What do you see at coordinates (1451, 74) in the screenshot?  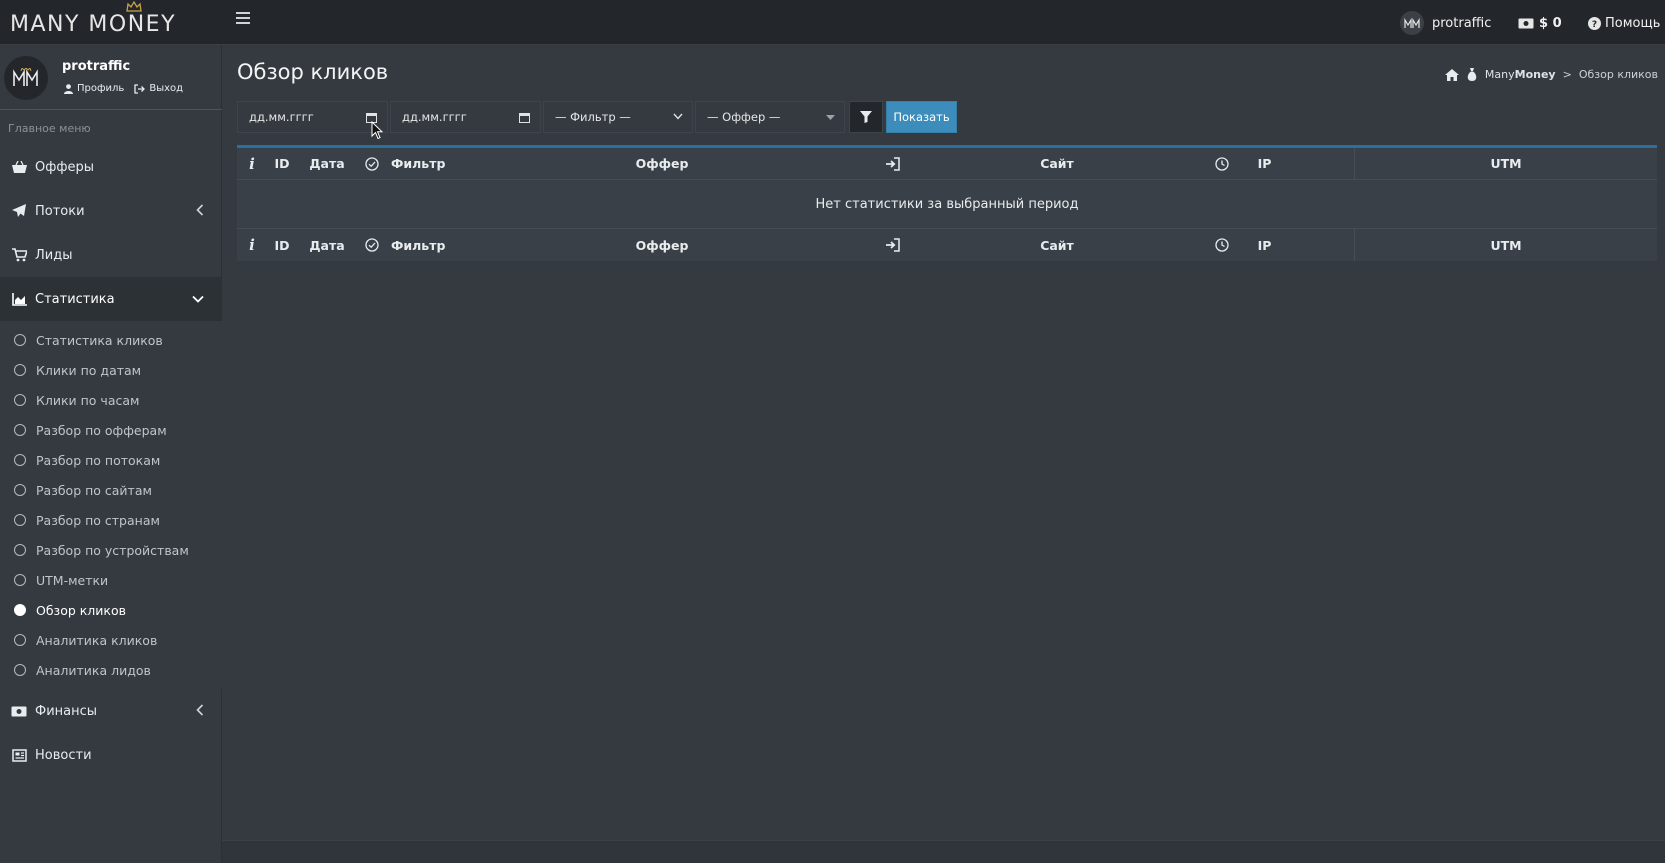 I see `home-icon` at bounding box center [1451, 74].